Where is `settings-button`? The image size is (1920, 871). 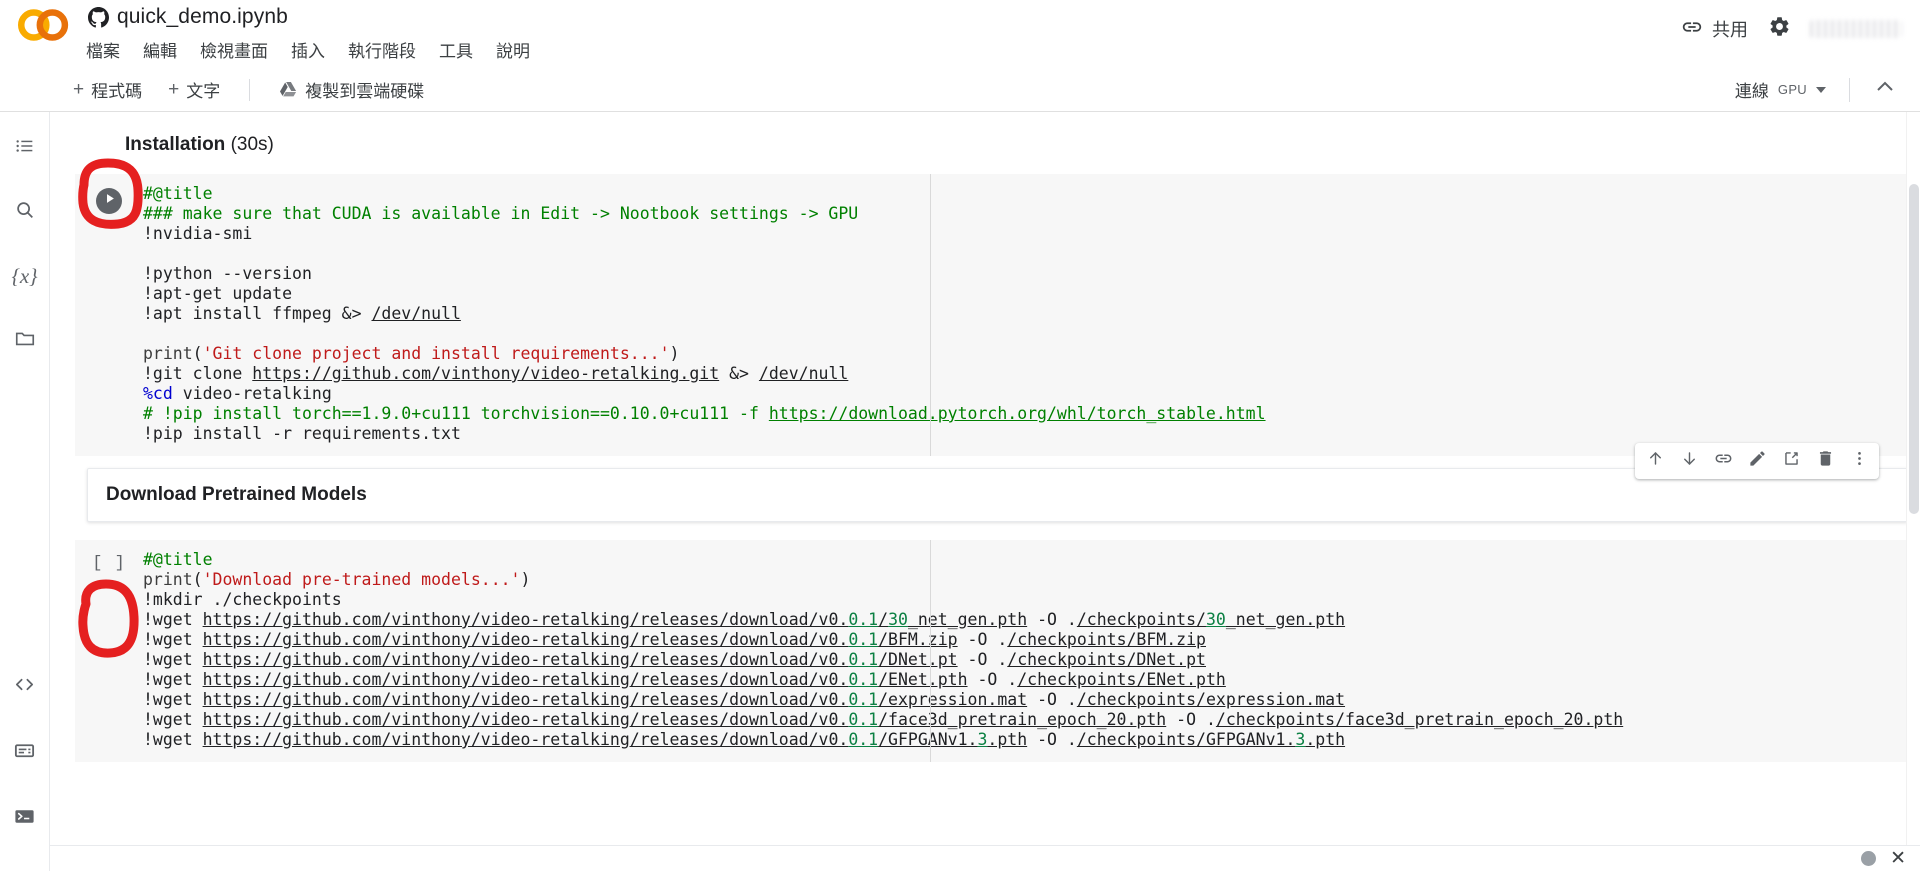
settings-button is located at coordinates (1779, 29).